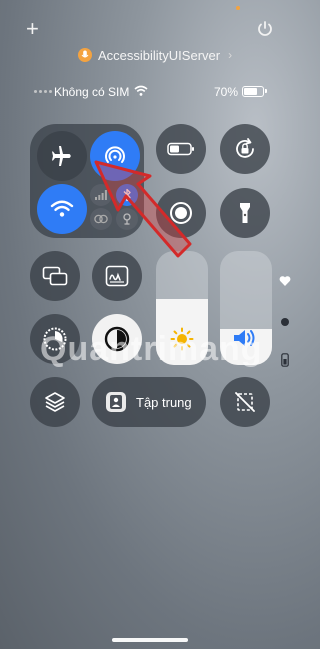  I want to click on wifi-toggle, so click(62, 209).